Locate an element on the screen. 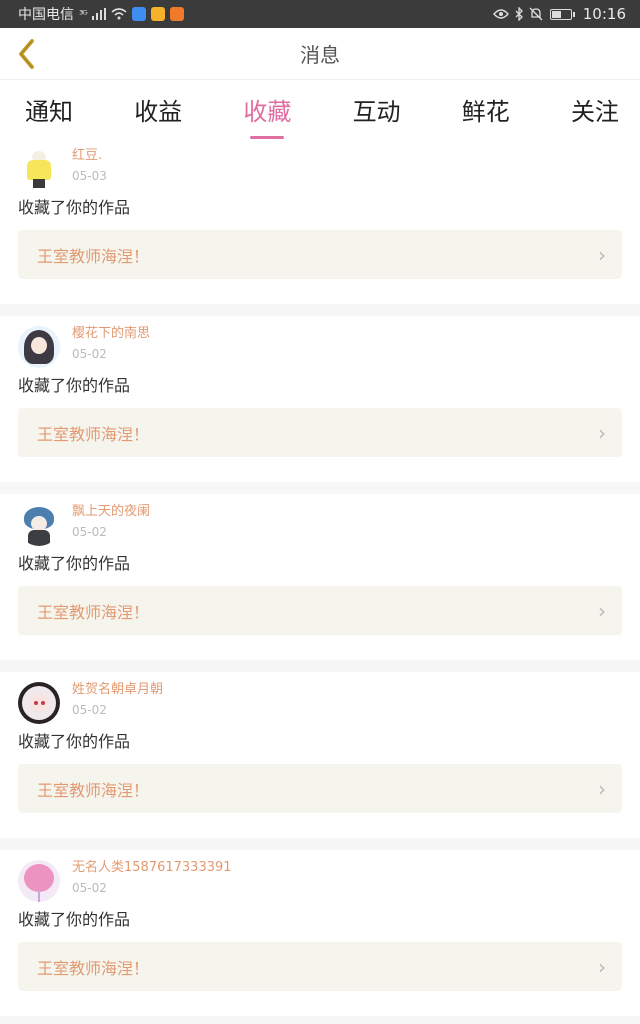  tab-notifications: 通知 is located at coordinates (49, 103).